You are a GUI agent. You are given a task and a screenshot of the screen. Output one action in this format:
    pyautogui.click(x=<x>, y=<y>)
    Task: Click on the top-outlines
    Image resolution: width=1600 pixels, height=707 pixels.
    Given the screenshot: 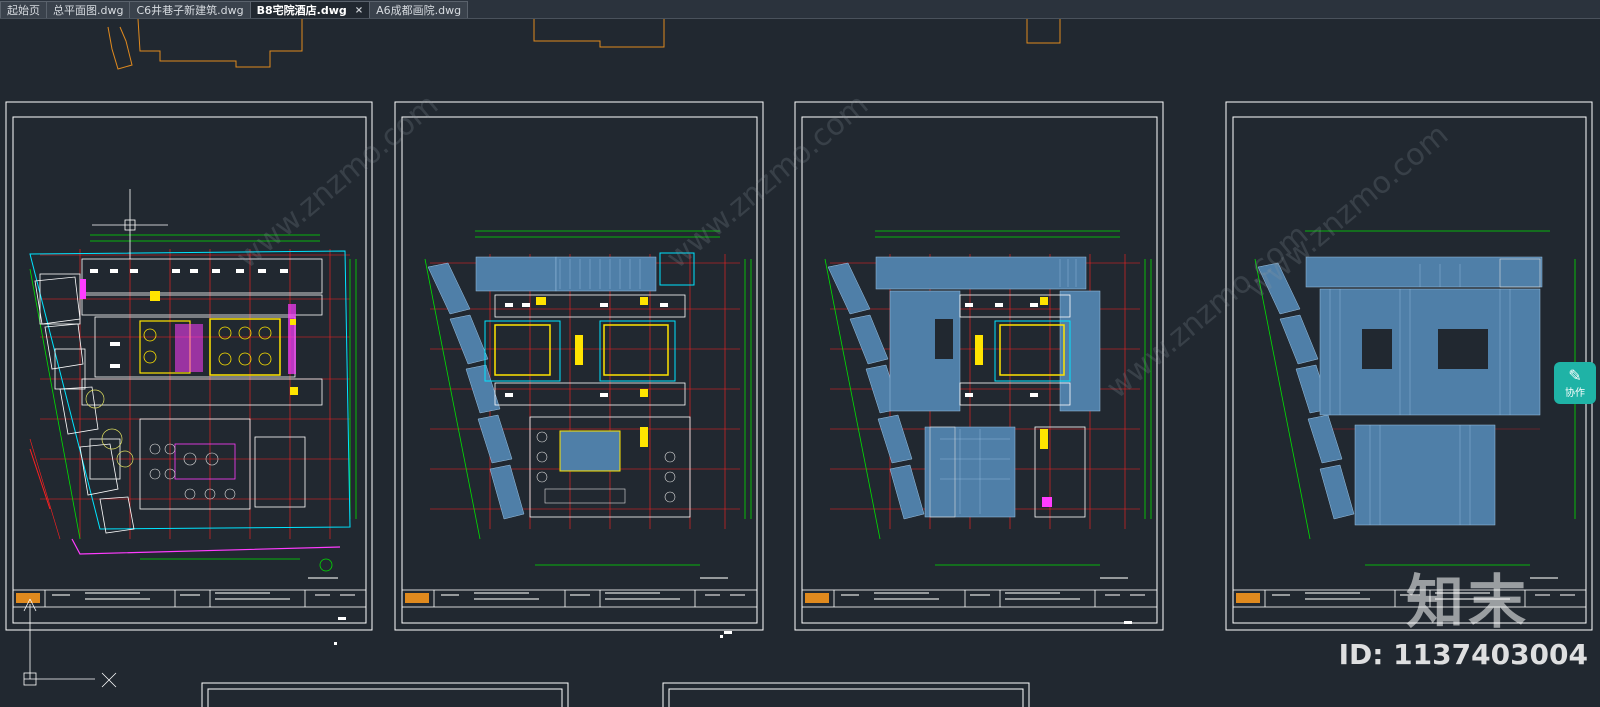 What is the action you would take?
    pyautogui.click(x=584, y=44)
    